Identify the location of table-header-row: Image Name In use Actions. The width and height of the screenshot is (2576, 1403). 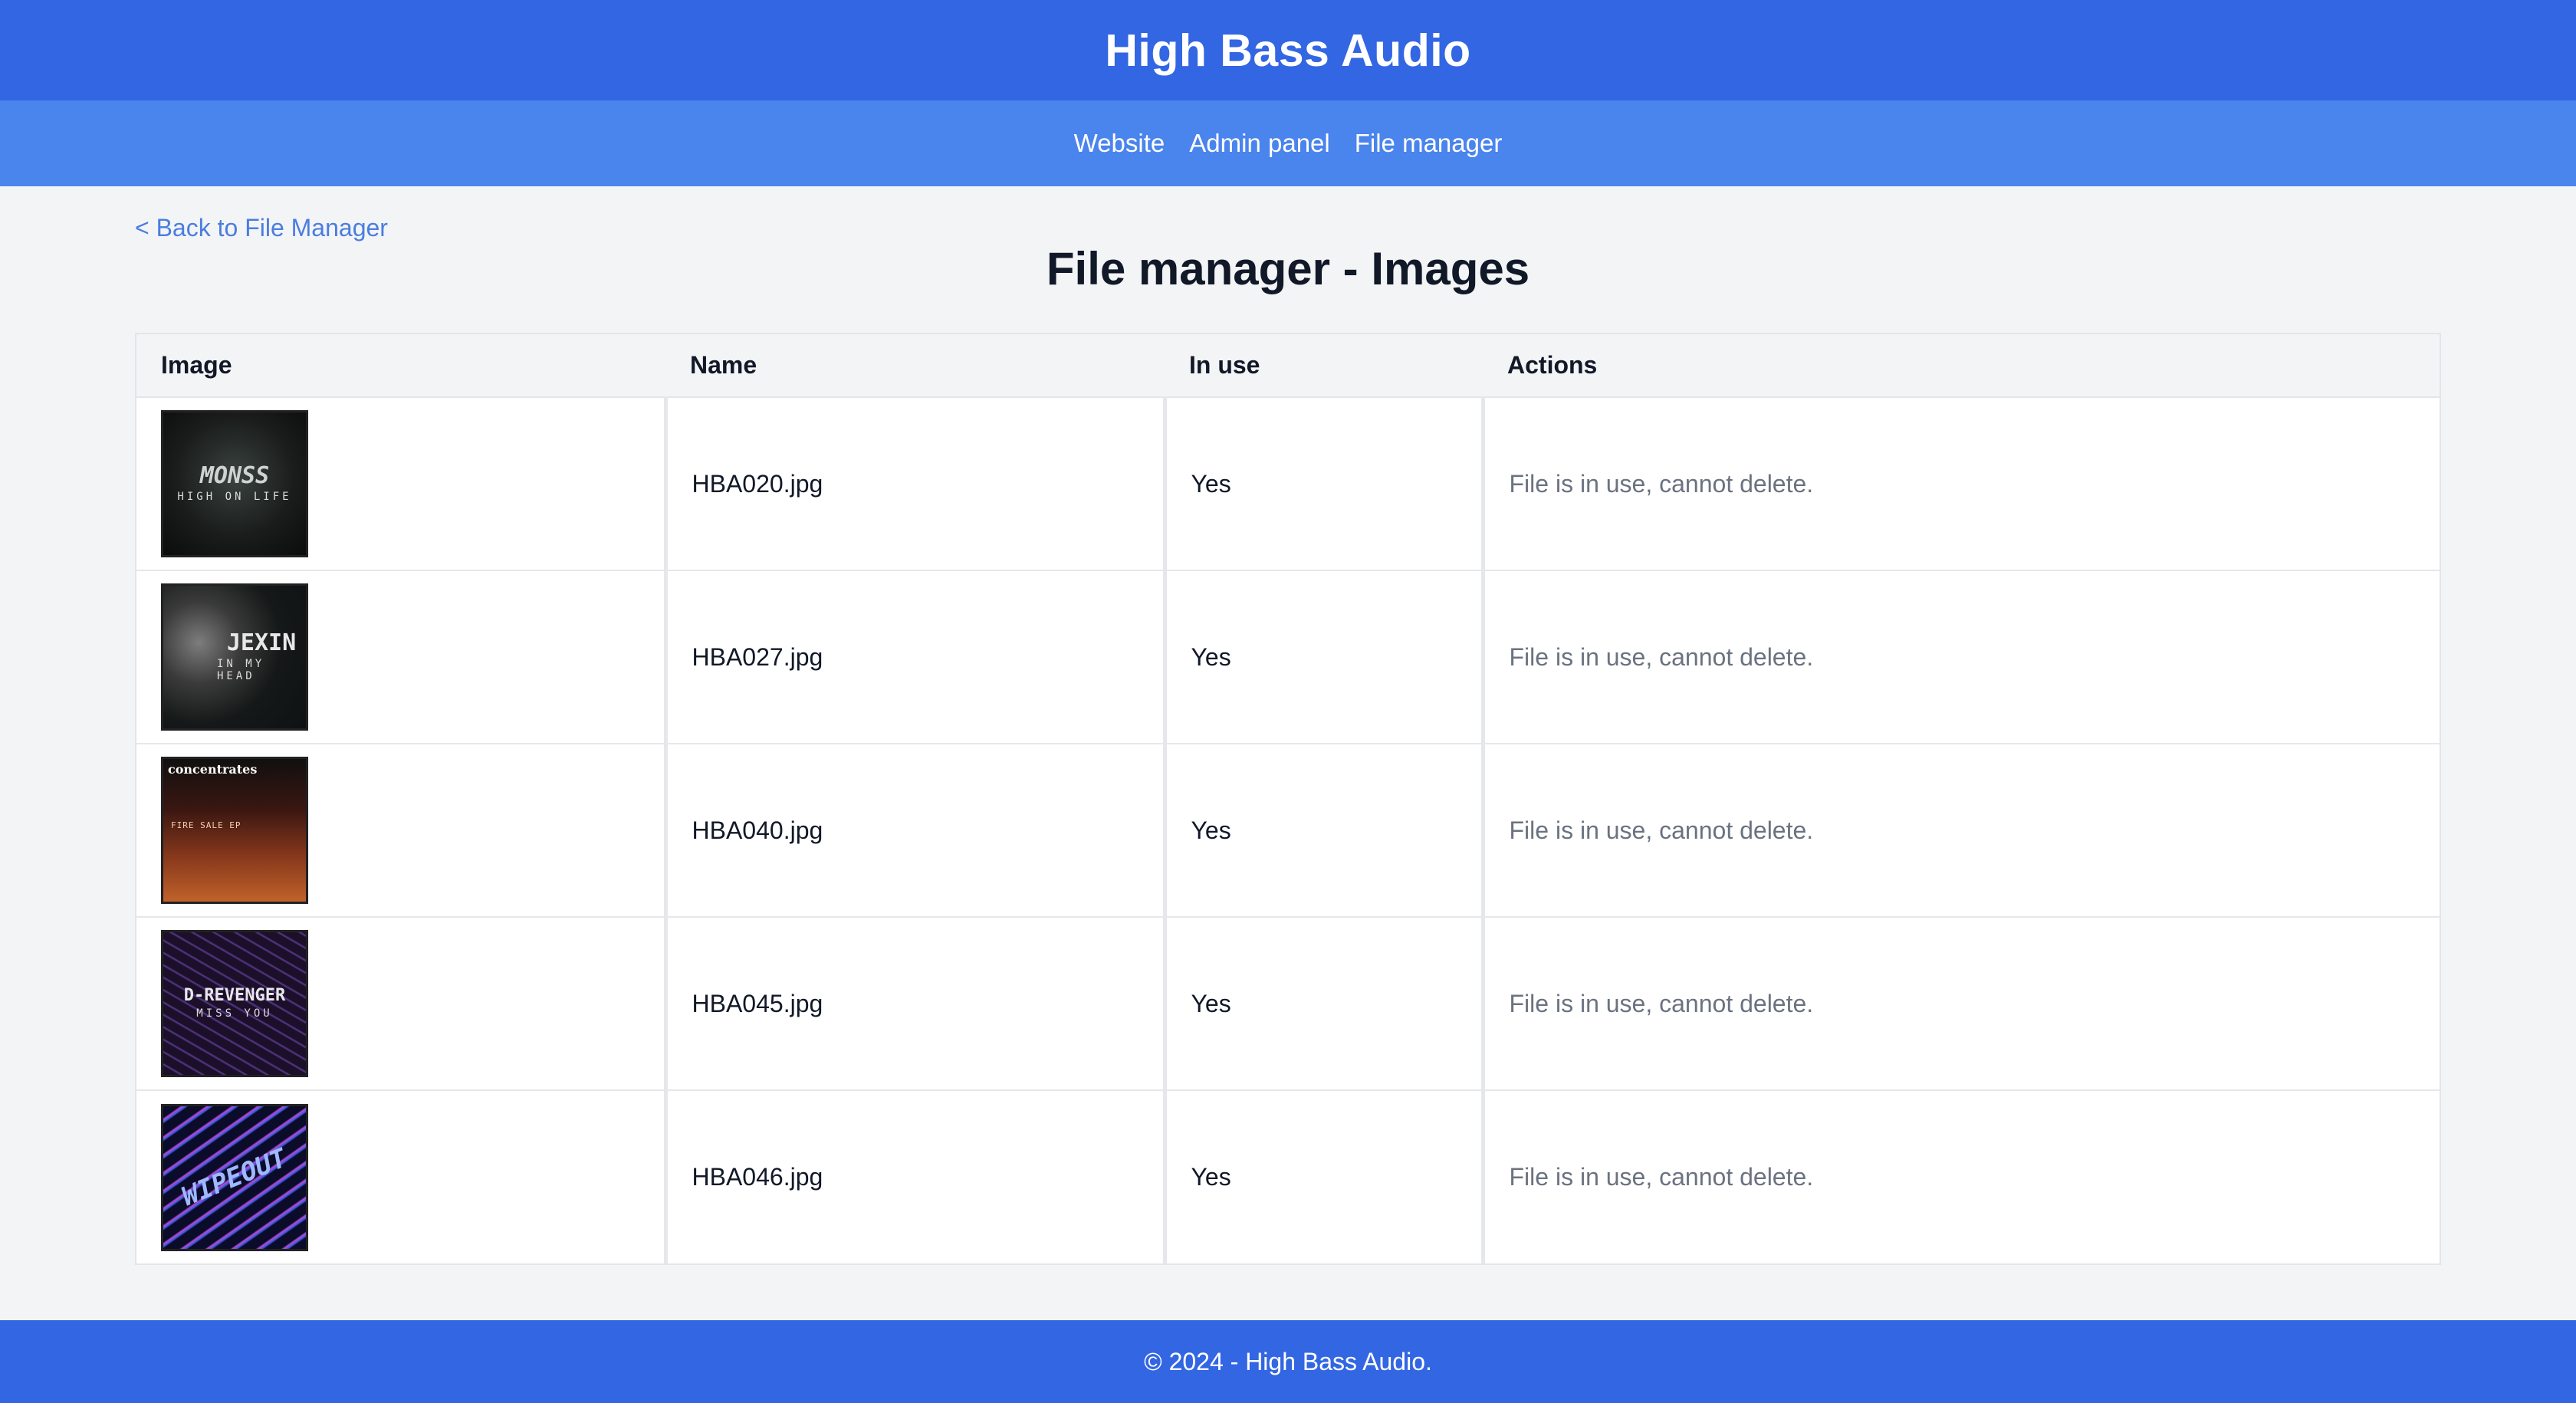
(1288, 366).